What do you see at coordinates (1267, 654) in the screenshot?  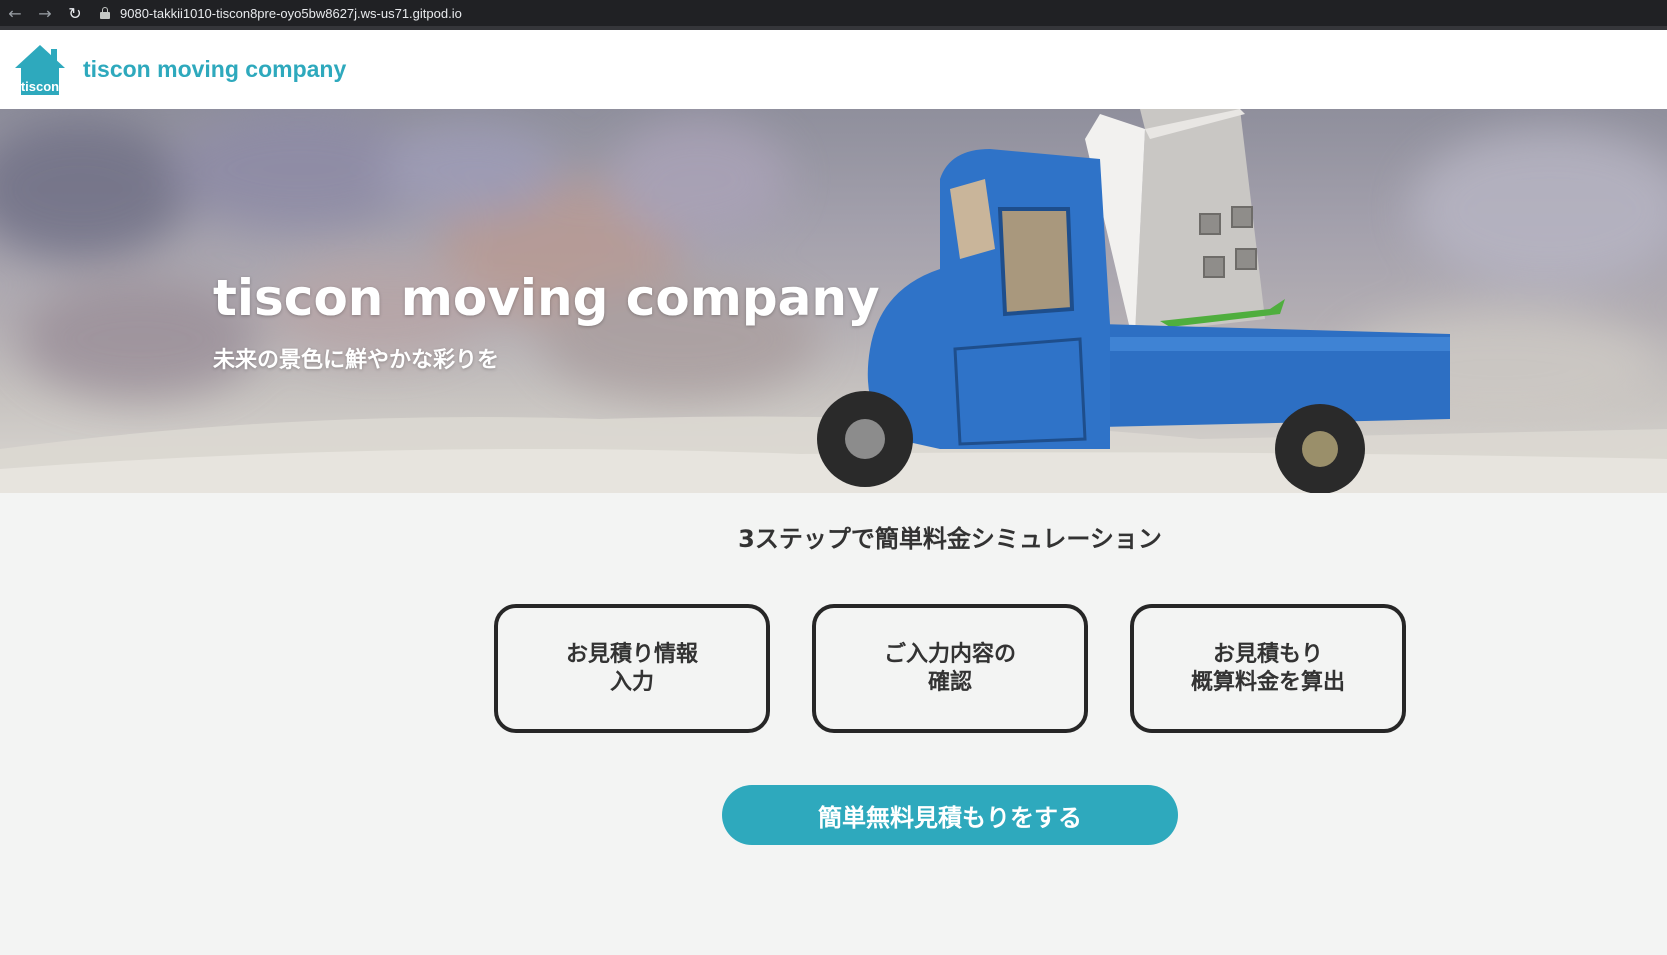 I see `step-3-line-1: お見積もり` at bounding box center [1267, 654].